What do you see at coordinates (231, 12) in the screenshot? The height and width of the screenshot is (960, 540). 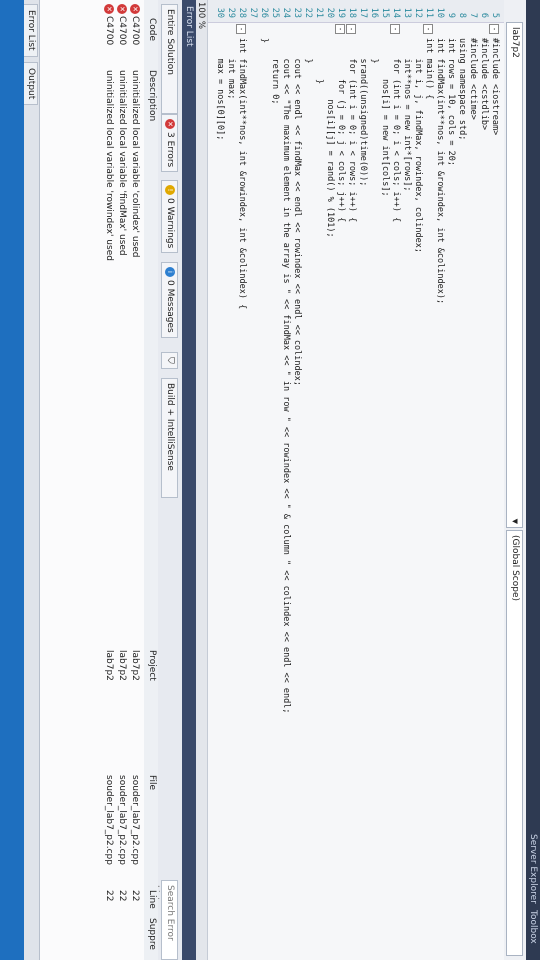 I see `line-number: 29` at bounding box center [231, 12].